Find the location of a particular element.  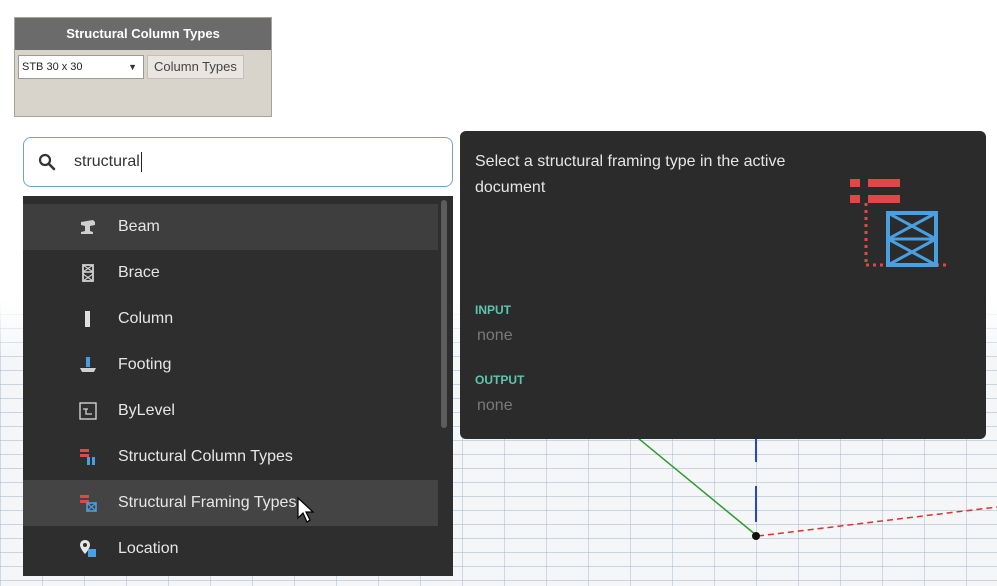

list-item-bylevel: ByLevel is located at coordinates (230, 411).